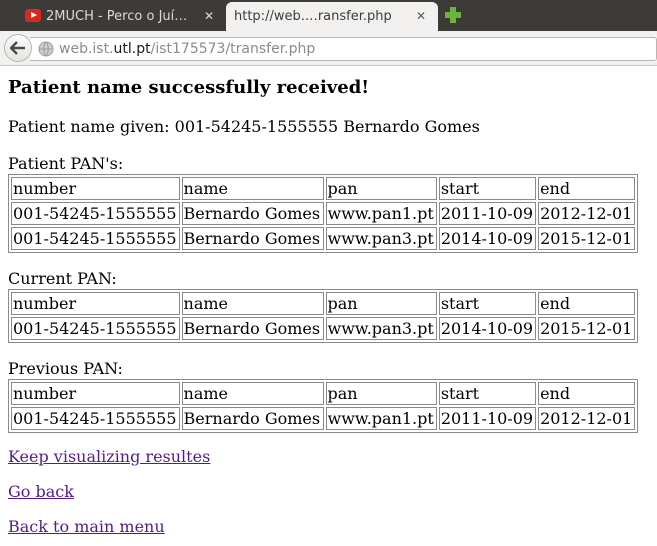 The image size is (657, 546). Describe the element at coordinates (65, 368) in the screenshot. I see `previous-pan-label: Previous PAN:` at that location.